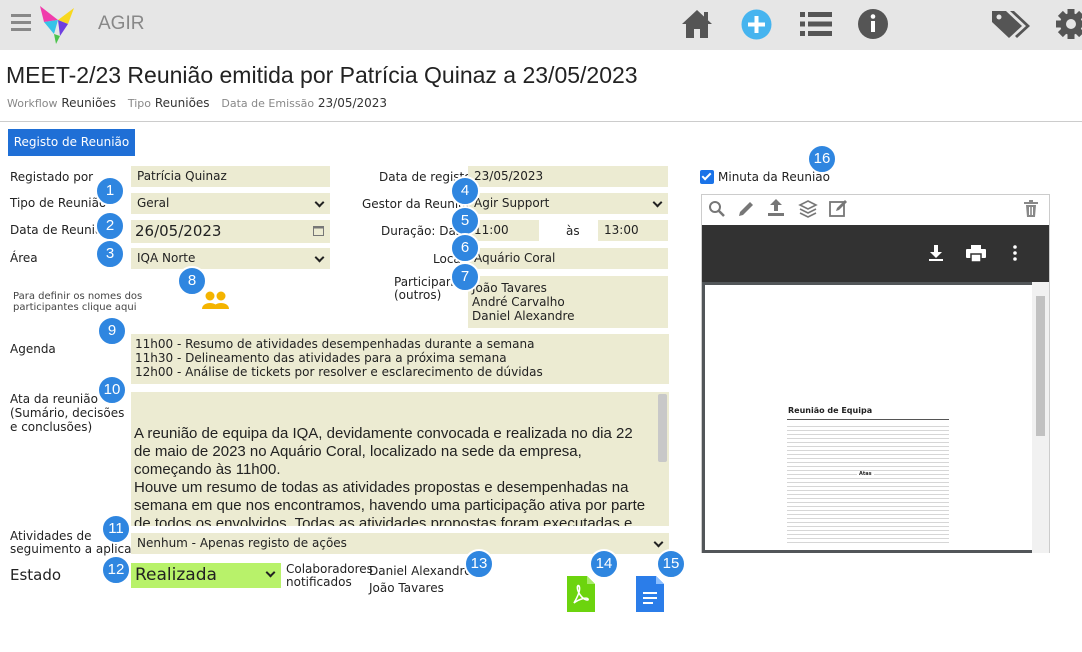 The width and height of the screenshot is (1082, 652). What do you see at coordinates (71, 142) in the screenshot?
I see `tab-registo-reuniao: Registo de Reunião` at bounding box center [71, 142].